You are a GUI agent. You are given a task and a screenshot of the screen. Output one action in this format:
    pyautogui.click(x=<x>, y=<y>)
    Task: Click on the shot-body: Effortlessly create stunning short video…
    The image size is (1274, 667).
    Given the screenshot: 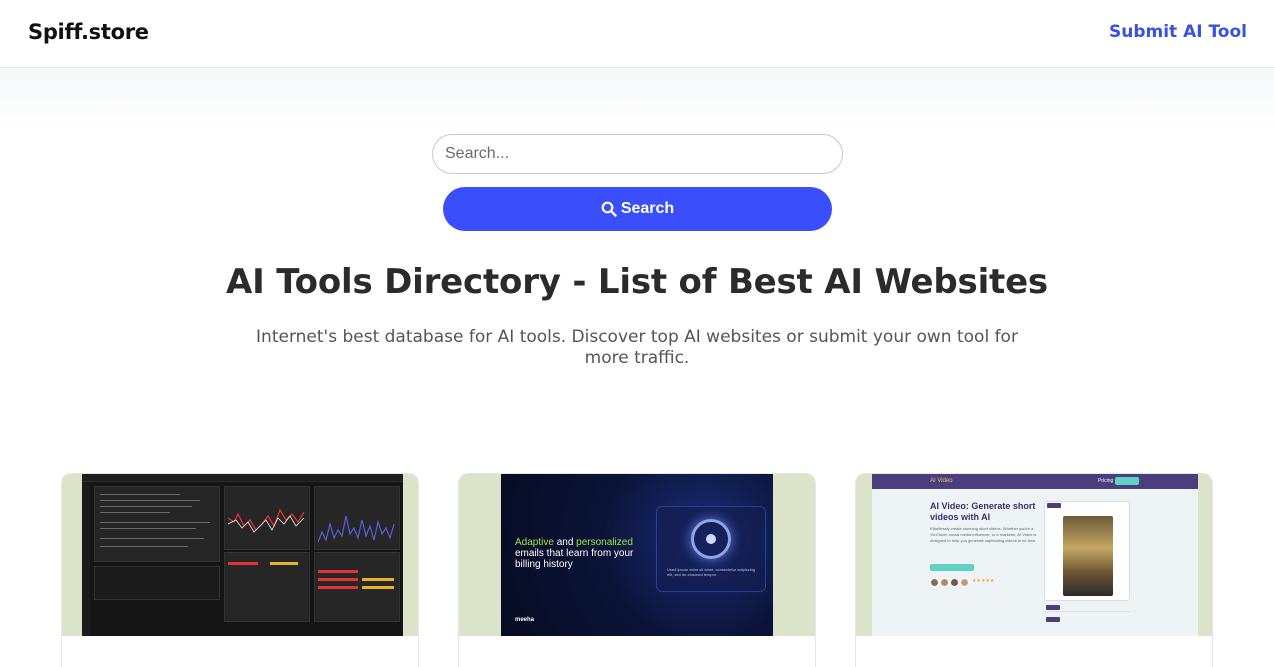 What is the action you would take?
    pyautogui.click(x=983, y=534)
    